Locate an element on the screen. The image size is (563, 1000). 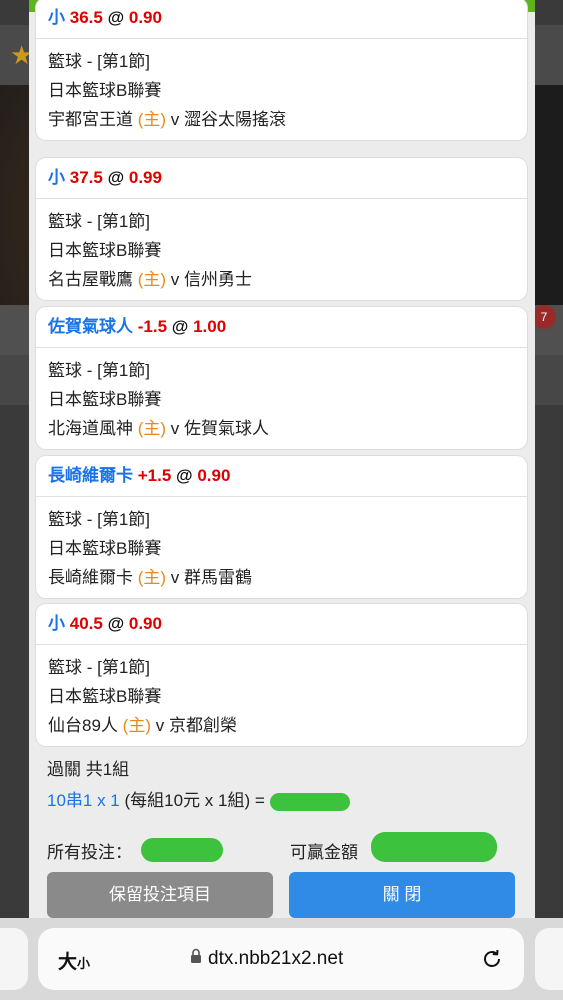
bet-odds: 1.00 is located at coordinates (210, 326).